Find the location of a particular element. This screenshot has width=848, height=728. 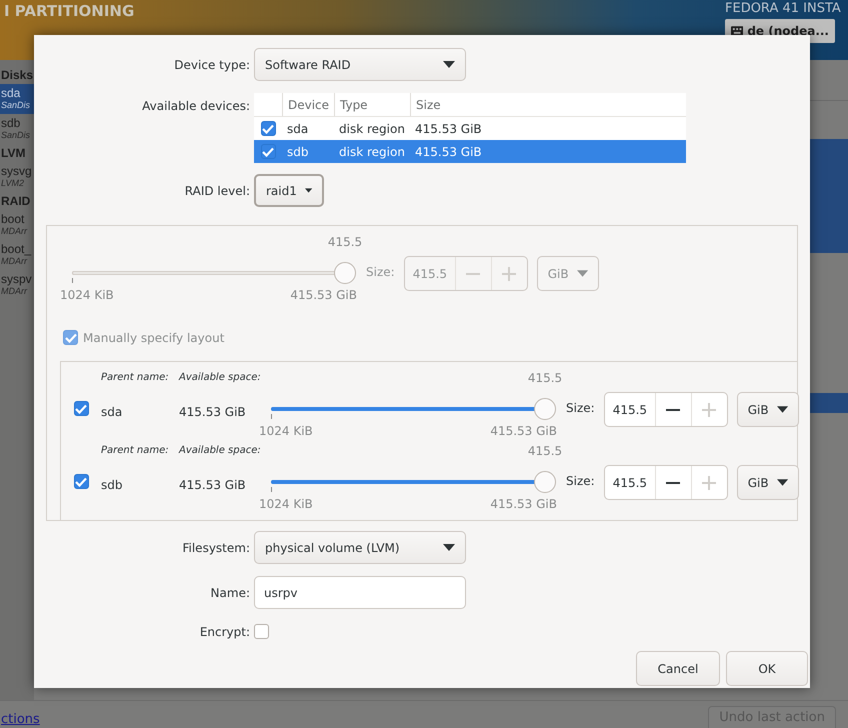

parent-name: sdb is located at coordinates (112, 485).